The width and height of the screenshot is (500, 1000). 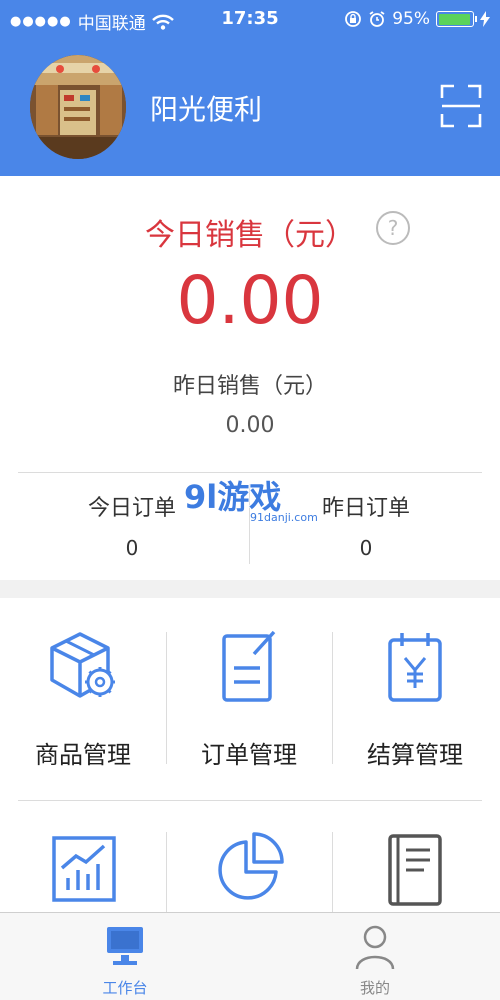 What do you see at coordinates (377, 19) in the screenshot?
I see `alarm-icon` at bounding box center [377, 19].